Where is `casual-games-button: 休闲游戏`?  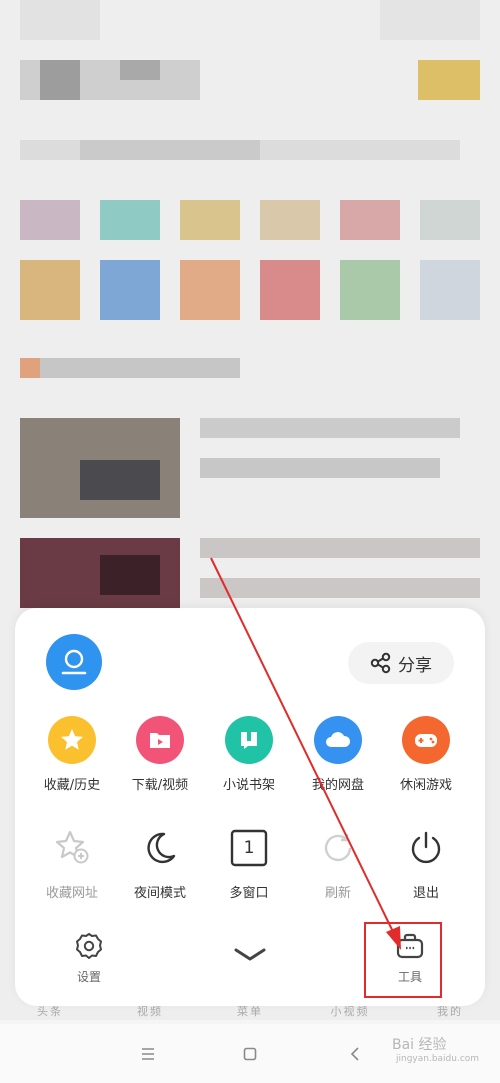 casual-games-button: 休闲游戏 is located at coordinates (426, 754).